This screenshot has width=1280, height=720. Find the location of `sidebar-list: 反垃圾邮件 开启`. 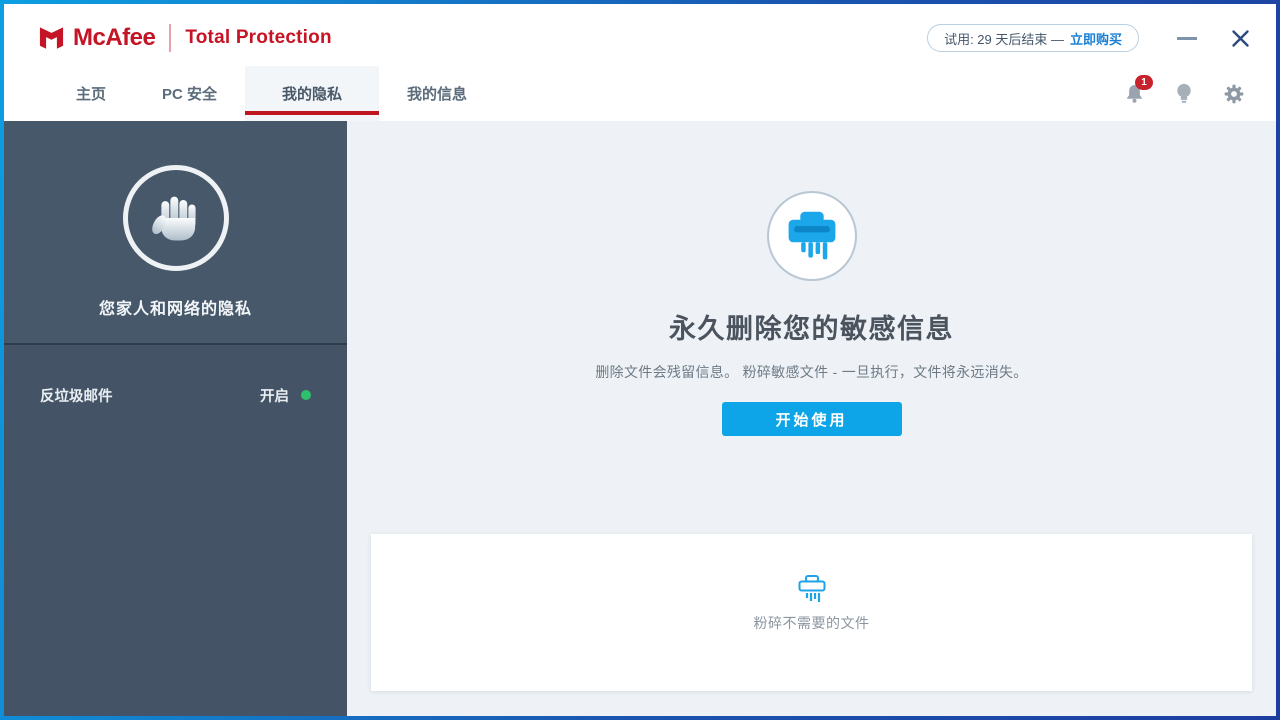

sidebar-list: 反垃圾邮件 开启 is located at coordinates (175, 530).